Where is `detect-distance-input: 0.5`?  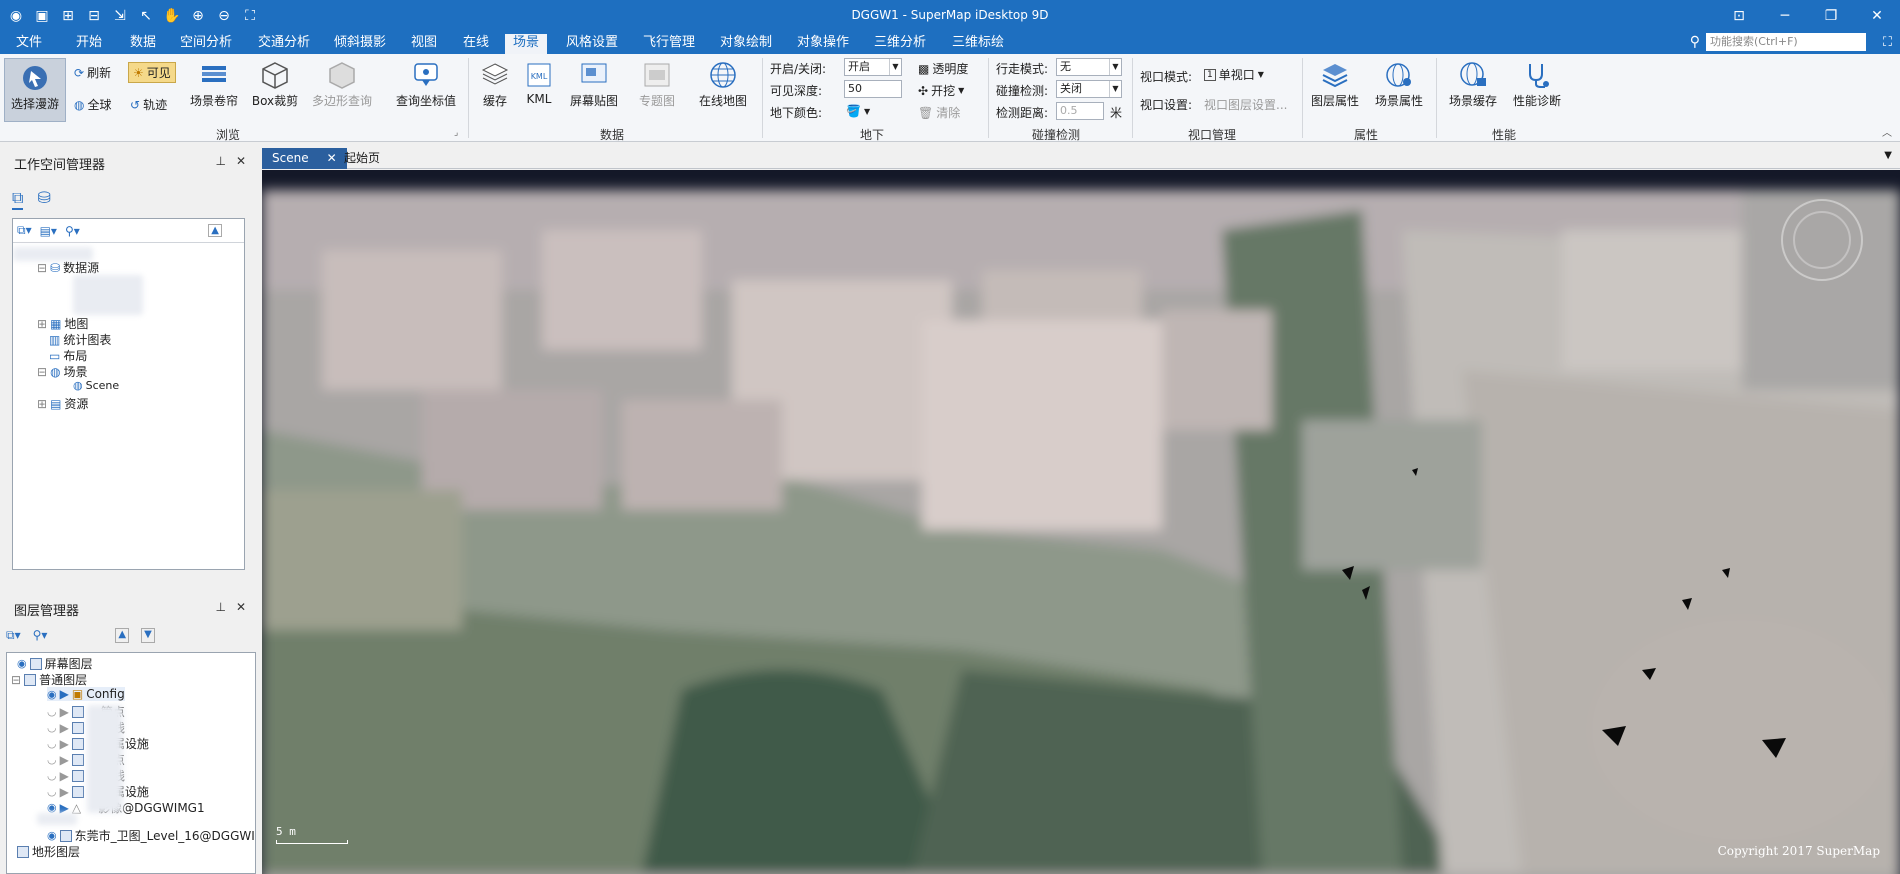 detect-distance-input: 0.5 is located at coordinates (1080, 111).